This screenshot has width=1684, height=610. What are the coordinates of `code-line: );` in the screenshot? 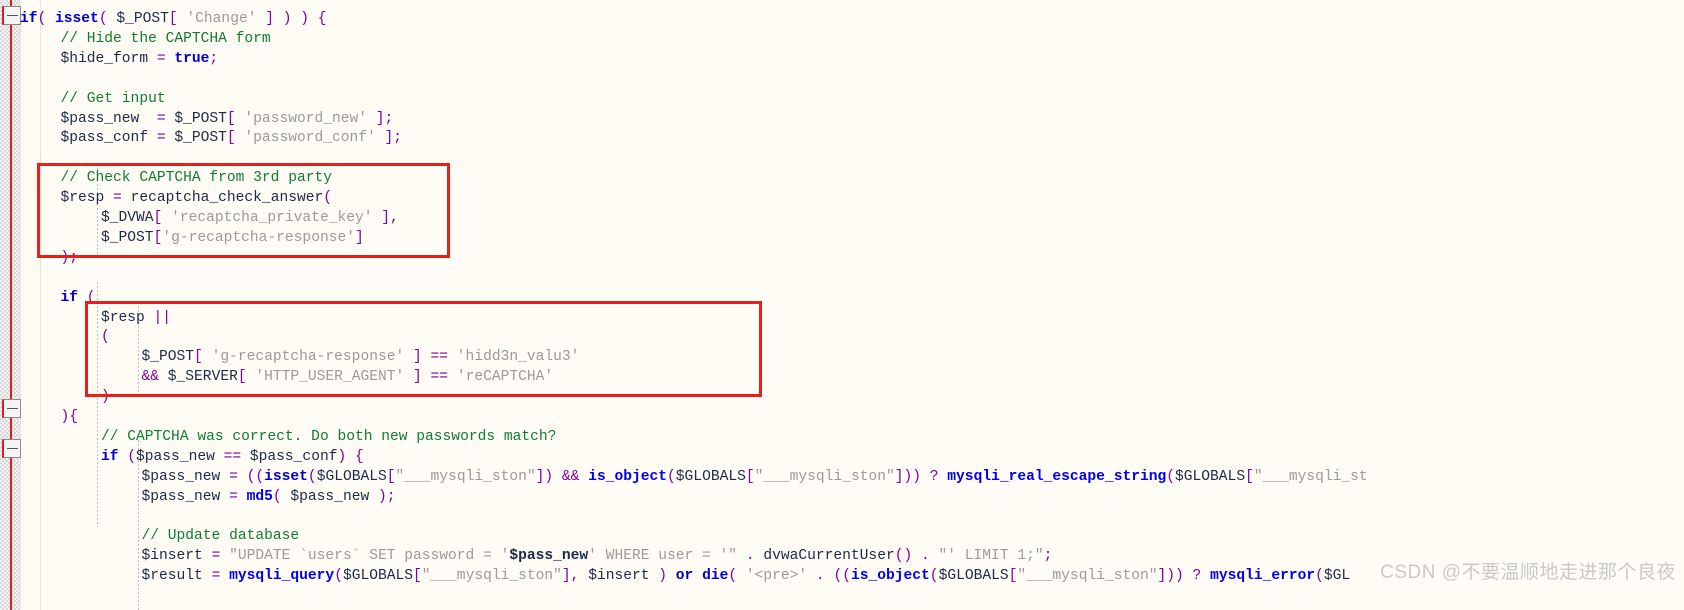 It's located at (70, 259).